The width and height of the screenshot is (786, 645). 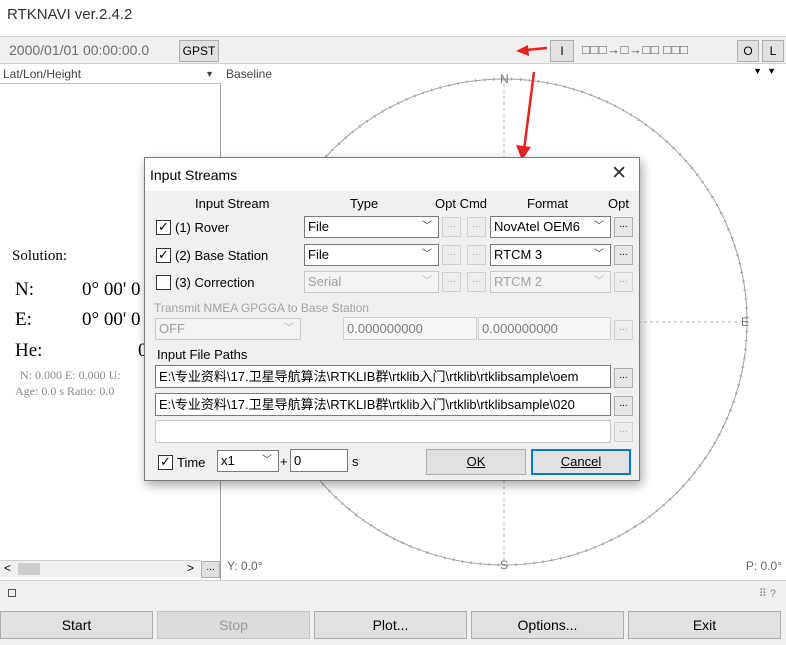 I want to click on status-bar: ⠿ ?, so click(x=393, y=593).